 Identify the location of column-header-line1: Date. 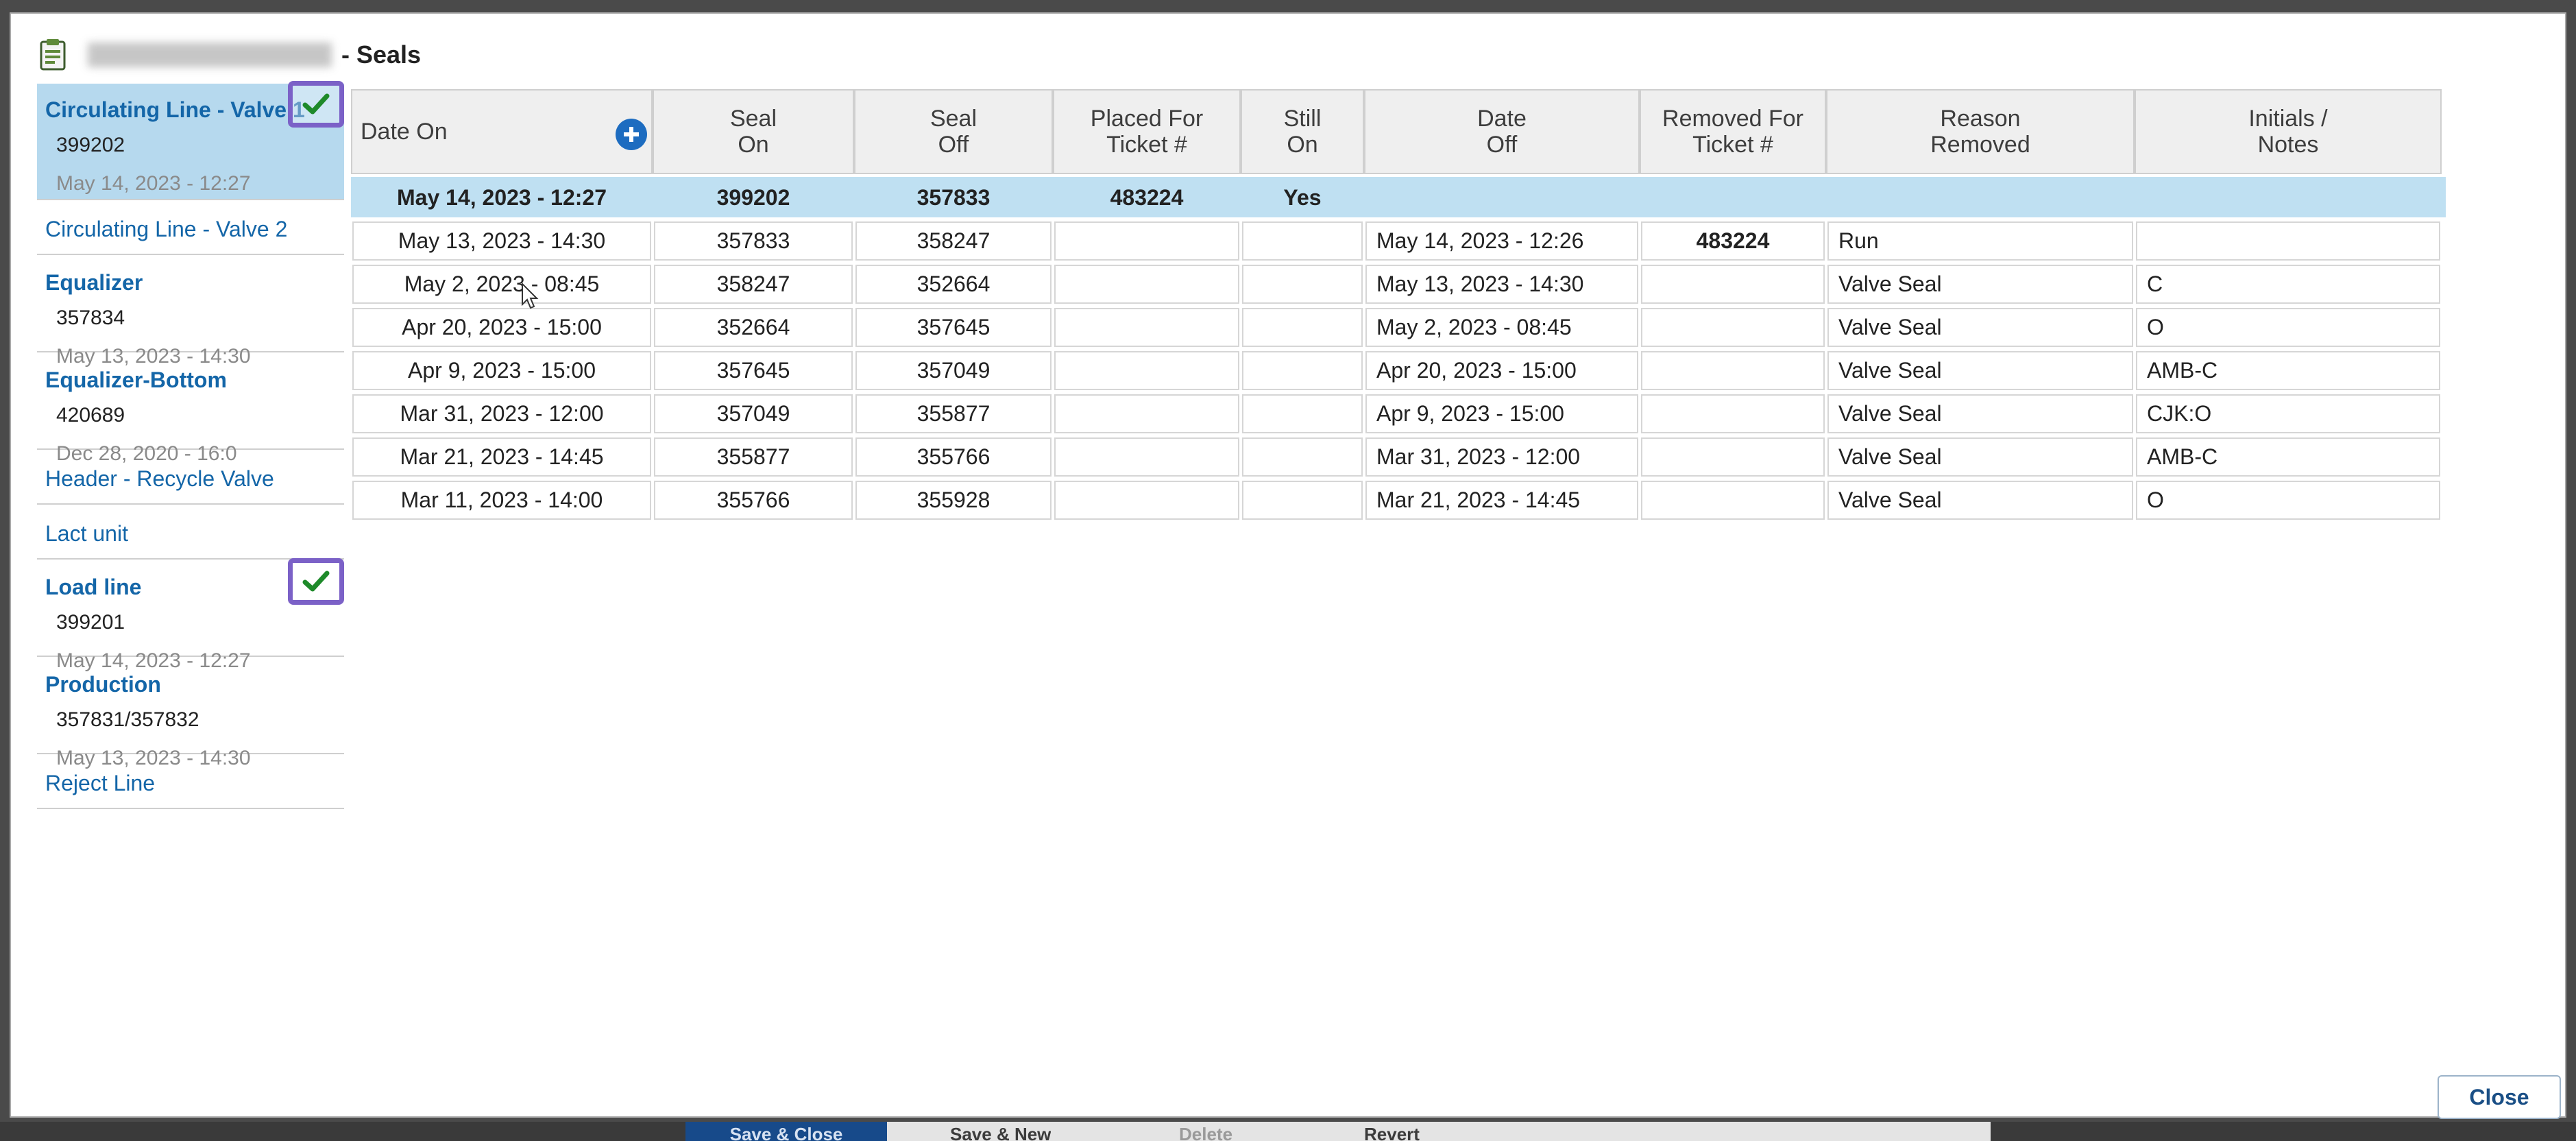
(1502, 119).